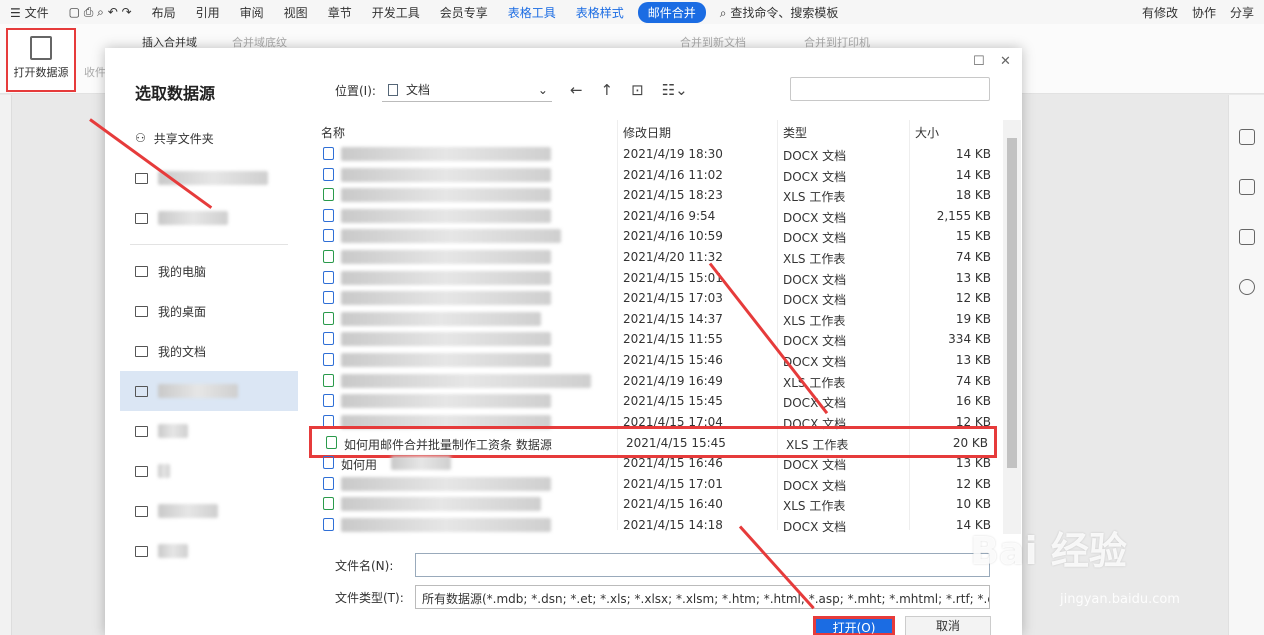  I want to click on edit-icon, so click(1246, 137).